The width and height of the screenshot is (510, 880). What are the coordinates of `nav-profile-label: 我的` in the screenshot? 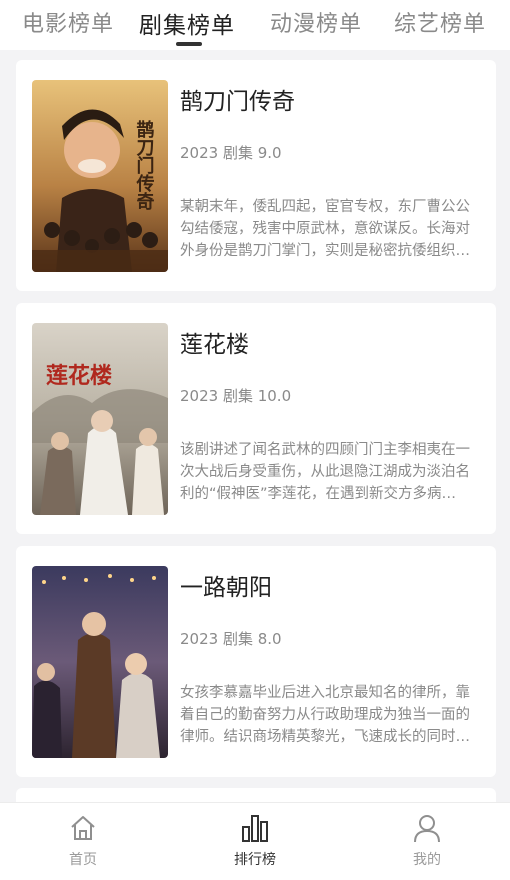 It's located at (427, 860).